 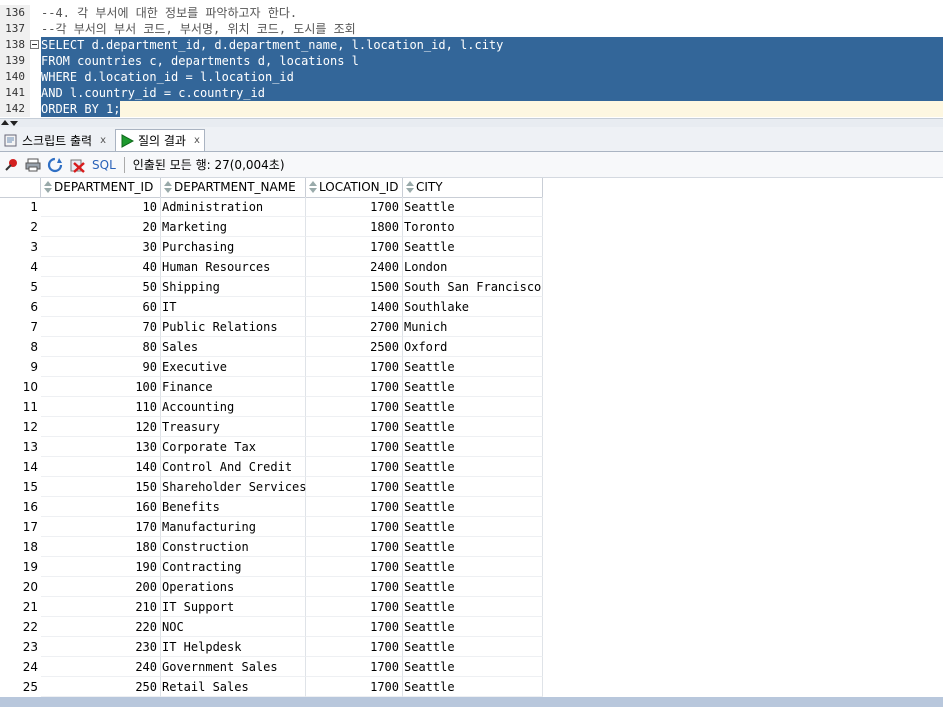 I want to click on table-row: 6 60 IT 1400 Southlake, so click(x=271, y=307).